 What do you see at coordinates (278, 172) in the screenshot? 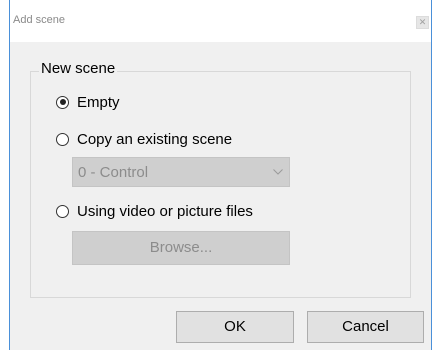
I see `chevron-down-icon` at bounding box center [278, 172].